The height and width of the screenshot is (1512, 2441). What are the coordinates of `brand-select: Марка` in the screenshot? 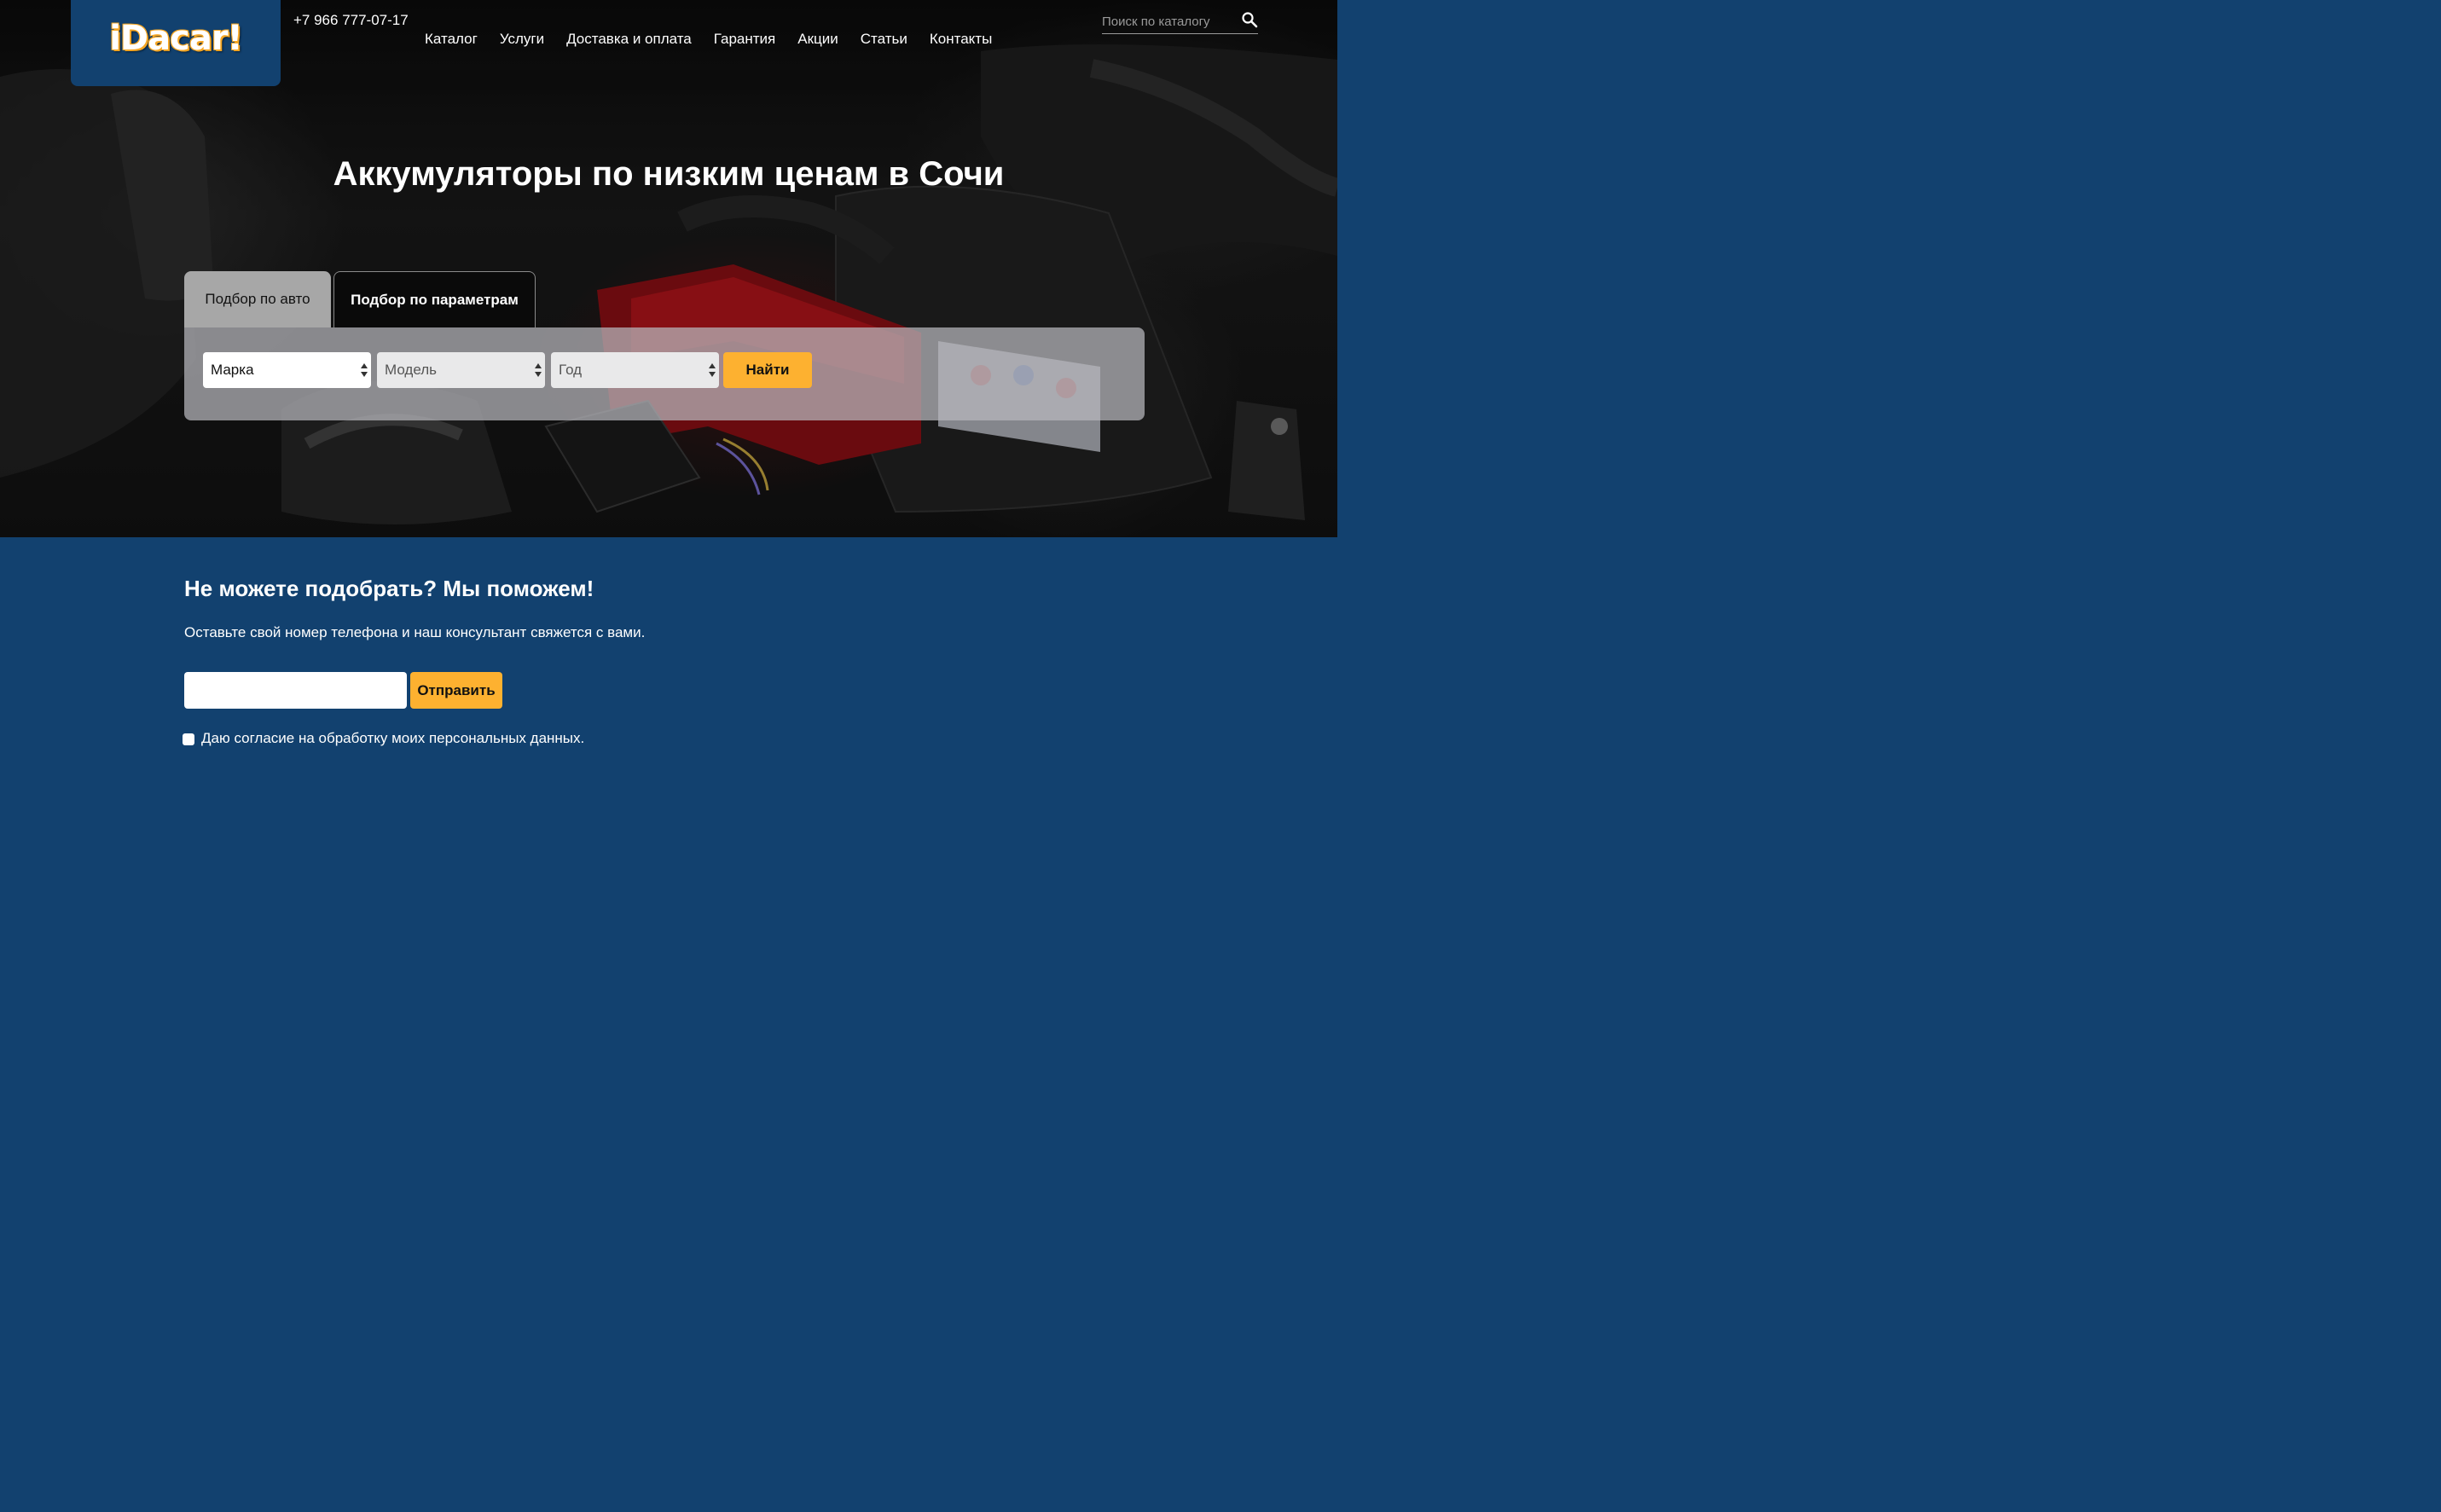 It's located at (287, 370).